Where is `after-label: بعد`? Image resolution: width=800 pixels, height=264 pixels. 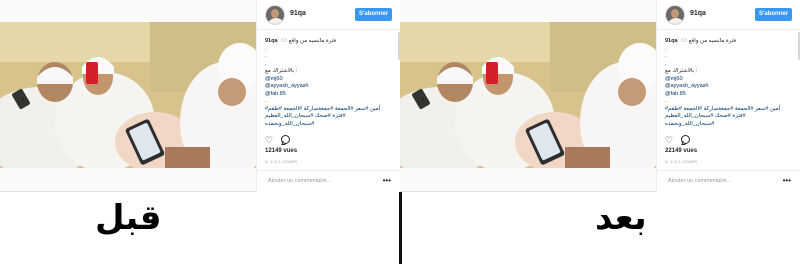 after-label: بعد is located at coordinates (621, 218).